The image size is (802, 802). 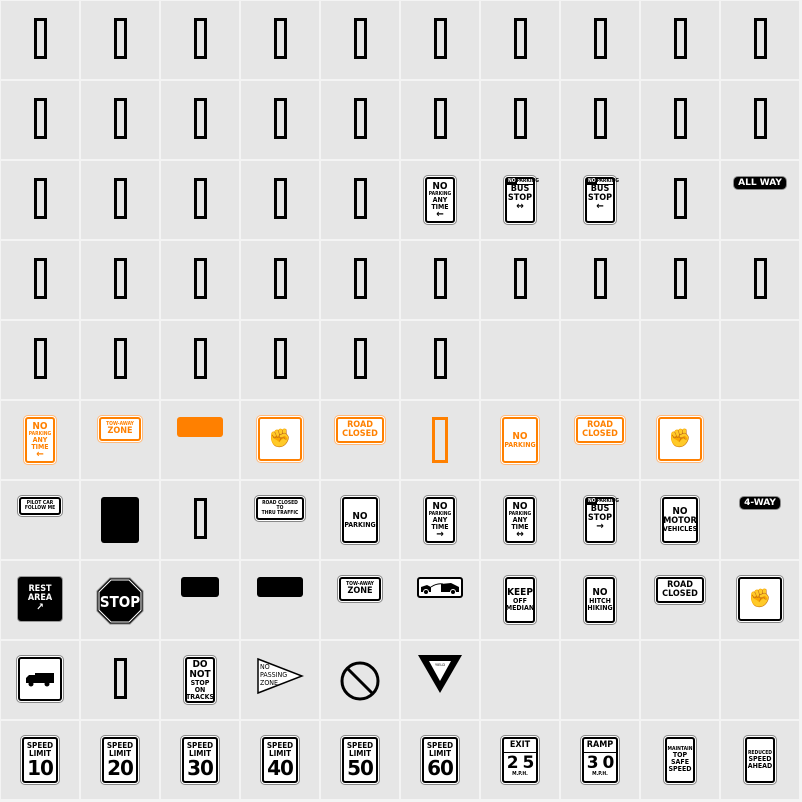 What do you see at coordinates (520, 760) in the screenshot?
I see `glyph-cell: EXIT 2 5 M.P.H.` at bounding box center [520, 760].